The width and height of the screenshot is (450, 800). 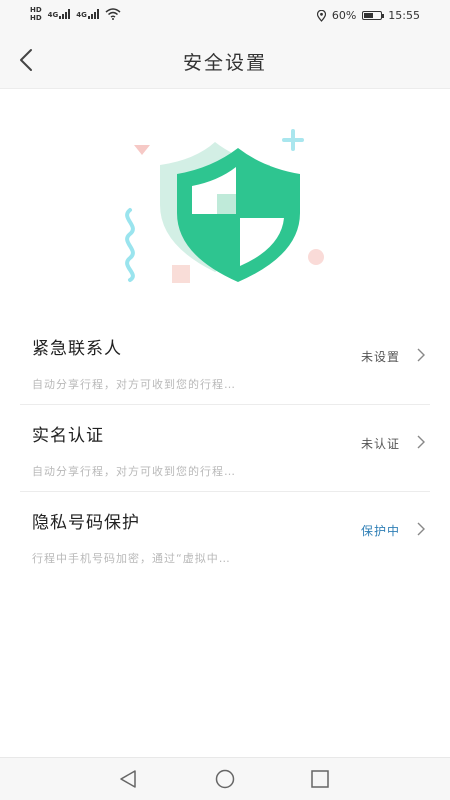 I want to click on system-navigation-bar, so click(x=225, y=778).